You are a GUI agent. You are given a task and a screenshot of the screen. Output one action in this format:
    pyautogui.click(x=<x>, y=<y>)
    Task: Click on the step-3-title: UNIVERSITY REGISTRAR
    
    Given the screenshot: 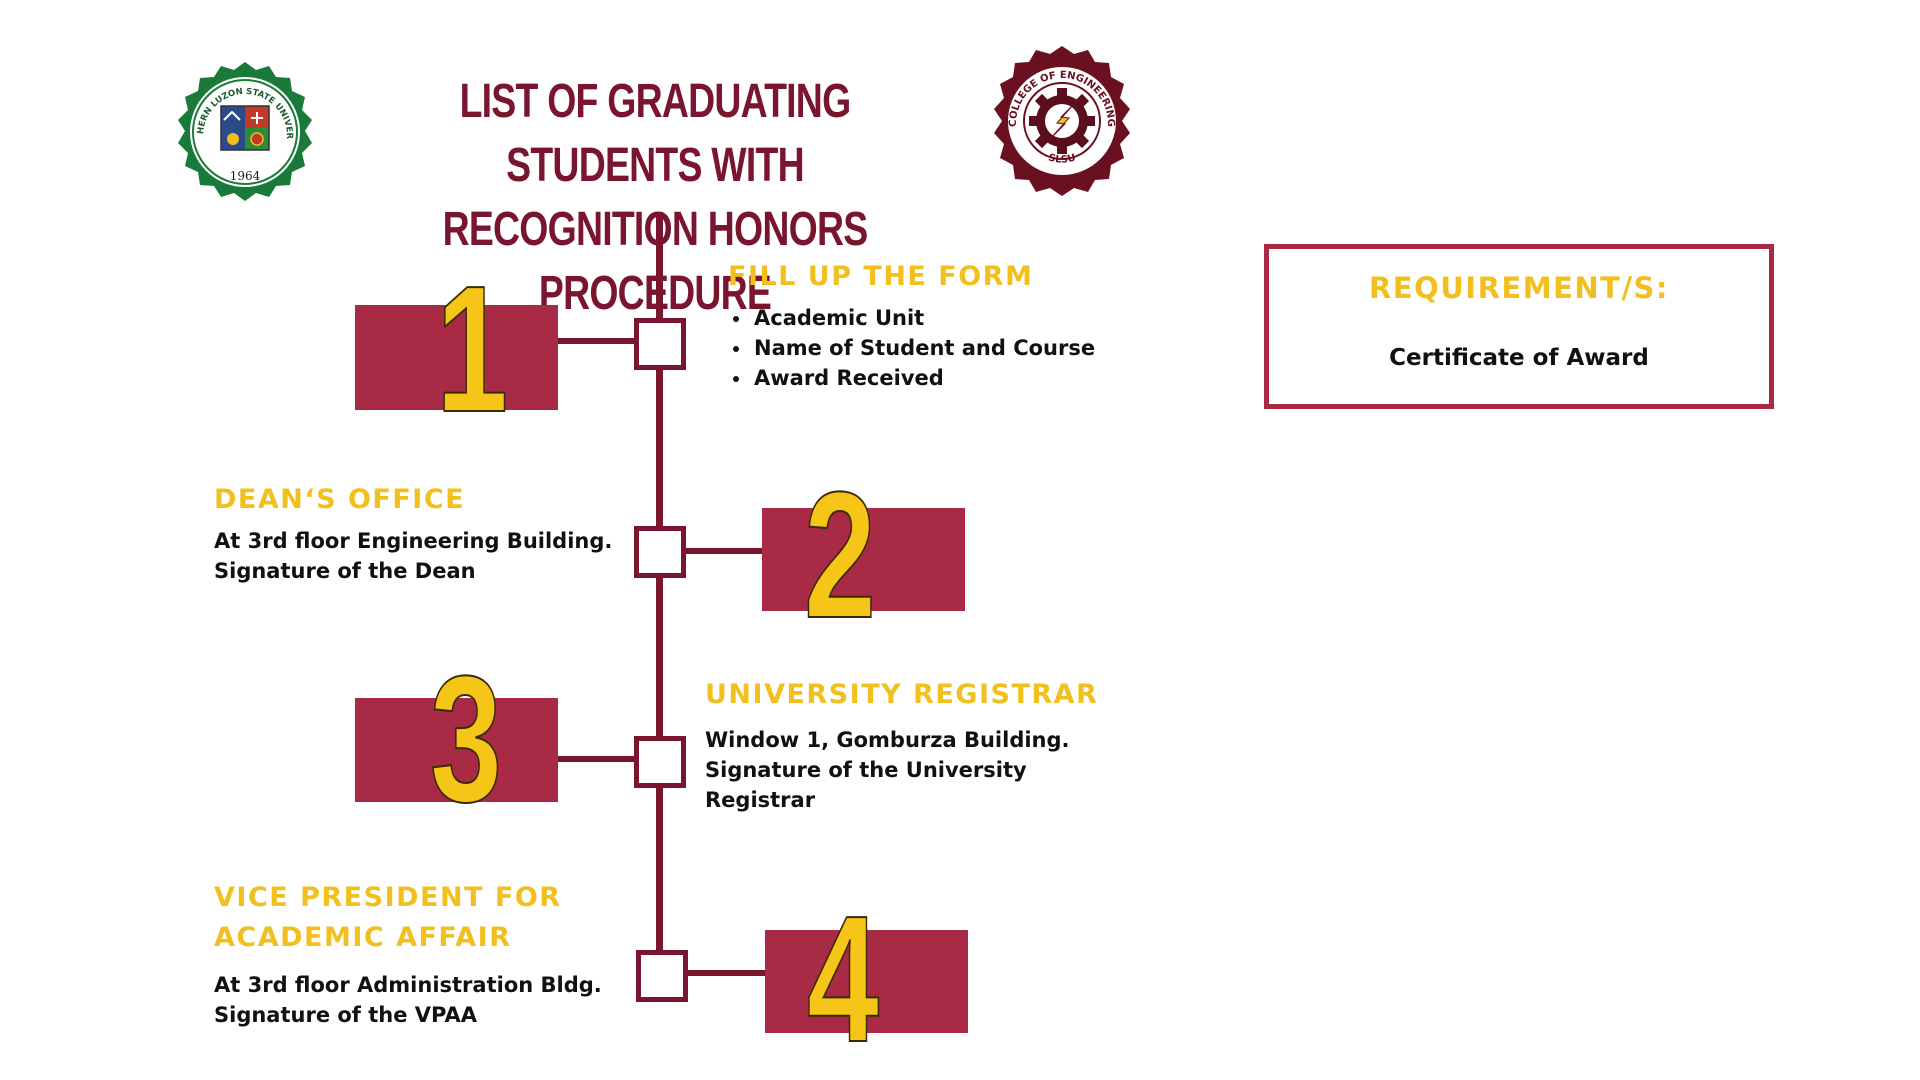 What is the action you would take?
    pyautogui.click(x=902, y=694)
    